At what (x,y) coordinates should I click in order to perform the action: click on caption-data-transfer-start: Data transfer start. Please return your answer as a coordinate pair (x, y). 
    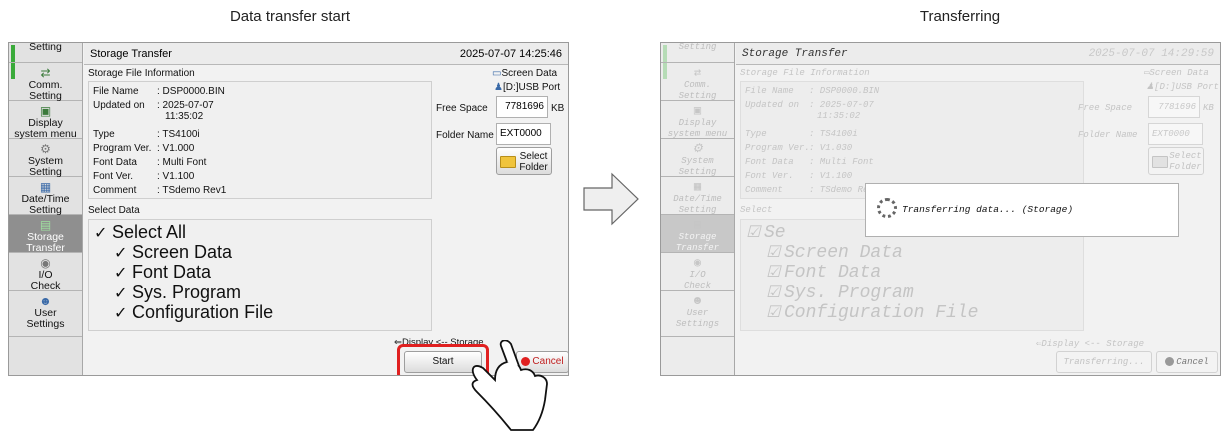
    Looking at the image, I should click on (290, 16).